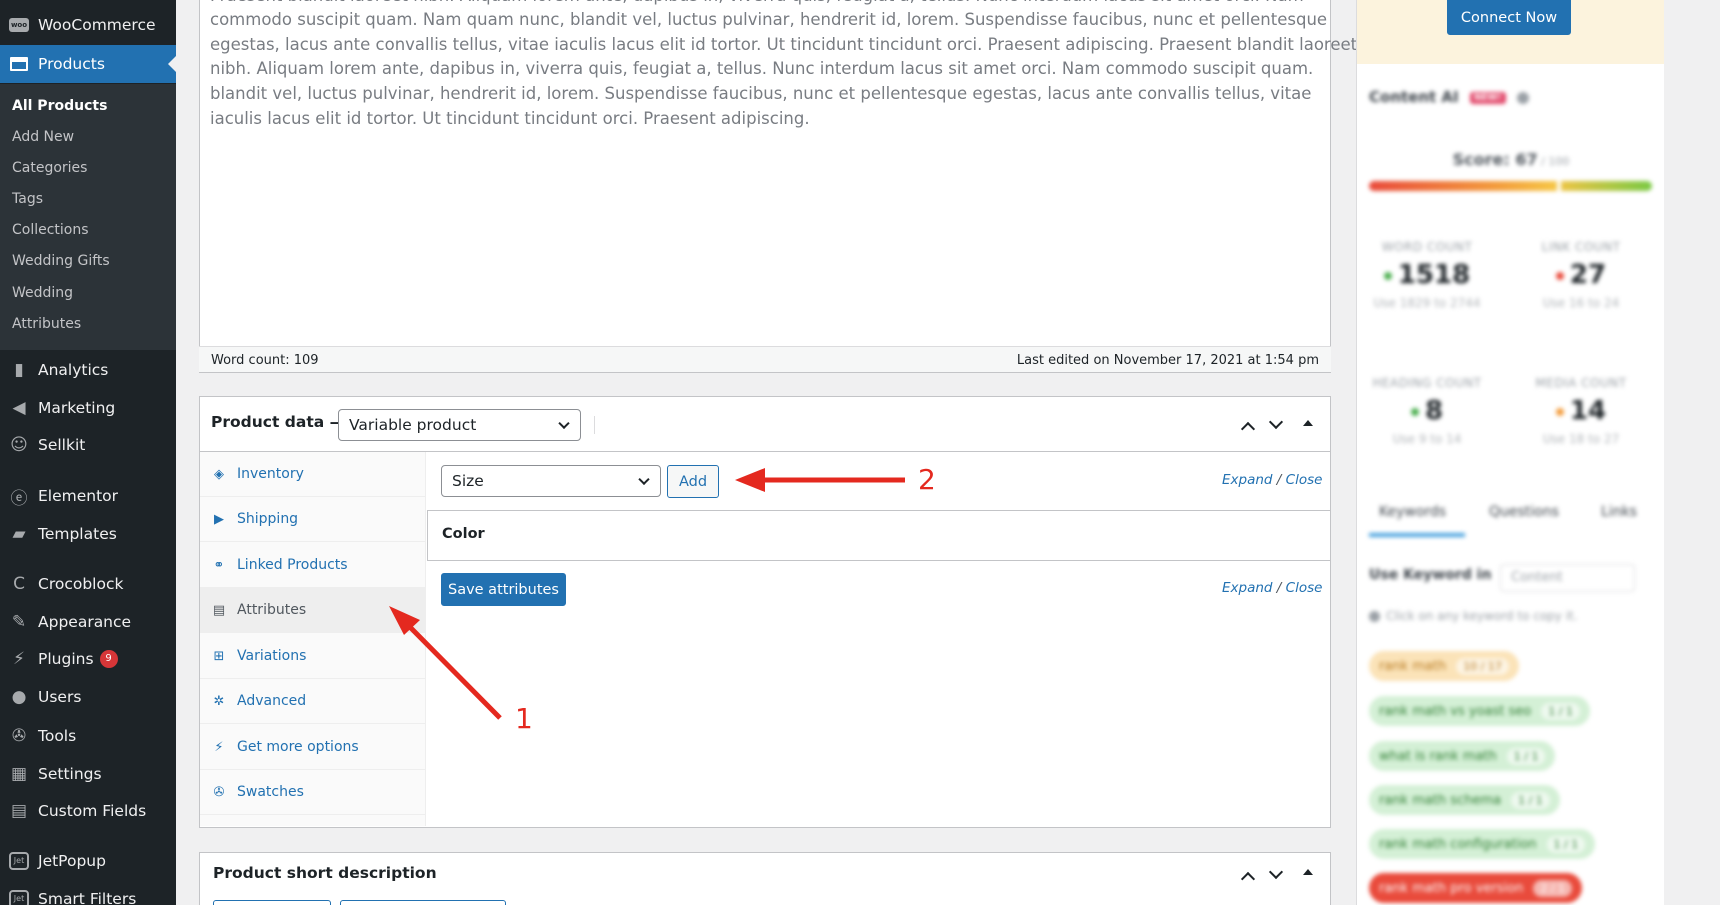 The height and width of the screenshot is (905, 1720). Describe the element at coordinates (1558, 186) in the screenshot. I see `score-marker` at that location.